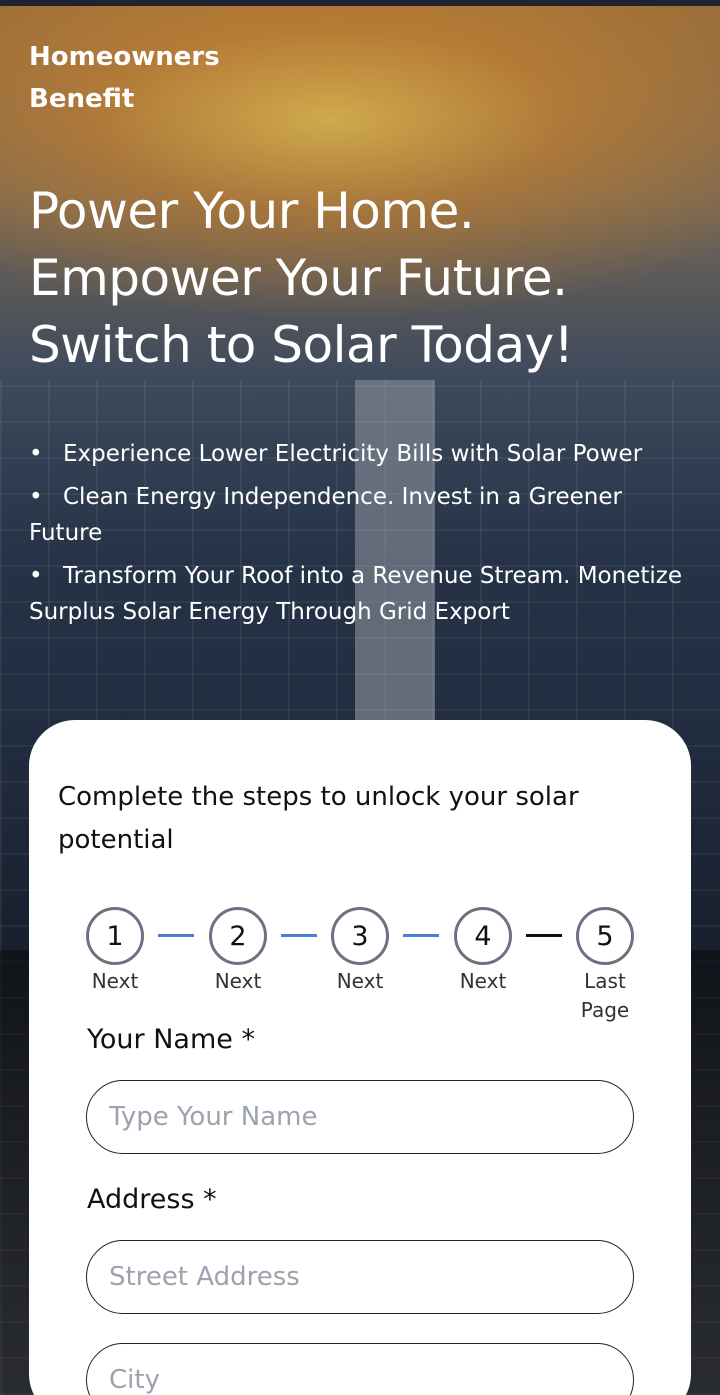 This screenshot has width=720, height=1395. I want to click on street-address-input, so click(360, 1277).